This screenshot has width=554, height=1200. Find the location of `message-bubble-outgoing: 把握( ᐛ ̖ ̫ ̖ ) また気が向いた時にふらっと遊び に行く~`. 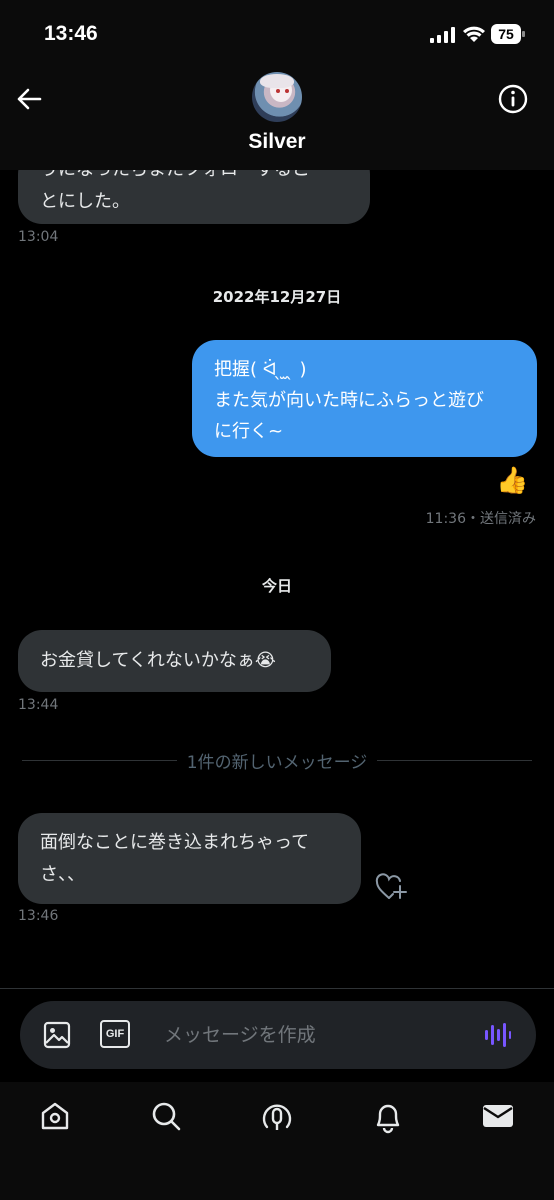

message-bubble-outgoing: 把握( ᐛ ̖ ̫ ̖ ) また気が向いた時にふらっと遊び に行く~ is located at coordinates (364, 398).